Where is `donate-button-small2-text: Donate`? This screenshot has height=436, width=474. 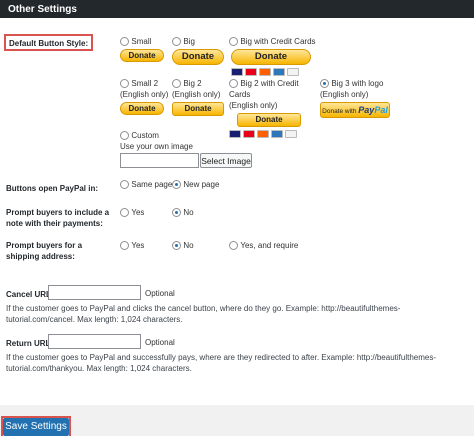 donate-button-small2-text: Donate is located at coordinates (142, 108).